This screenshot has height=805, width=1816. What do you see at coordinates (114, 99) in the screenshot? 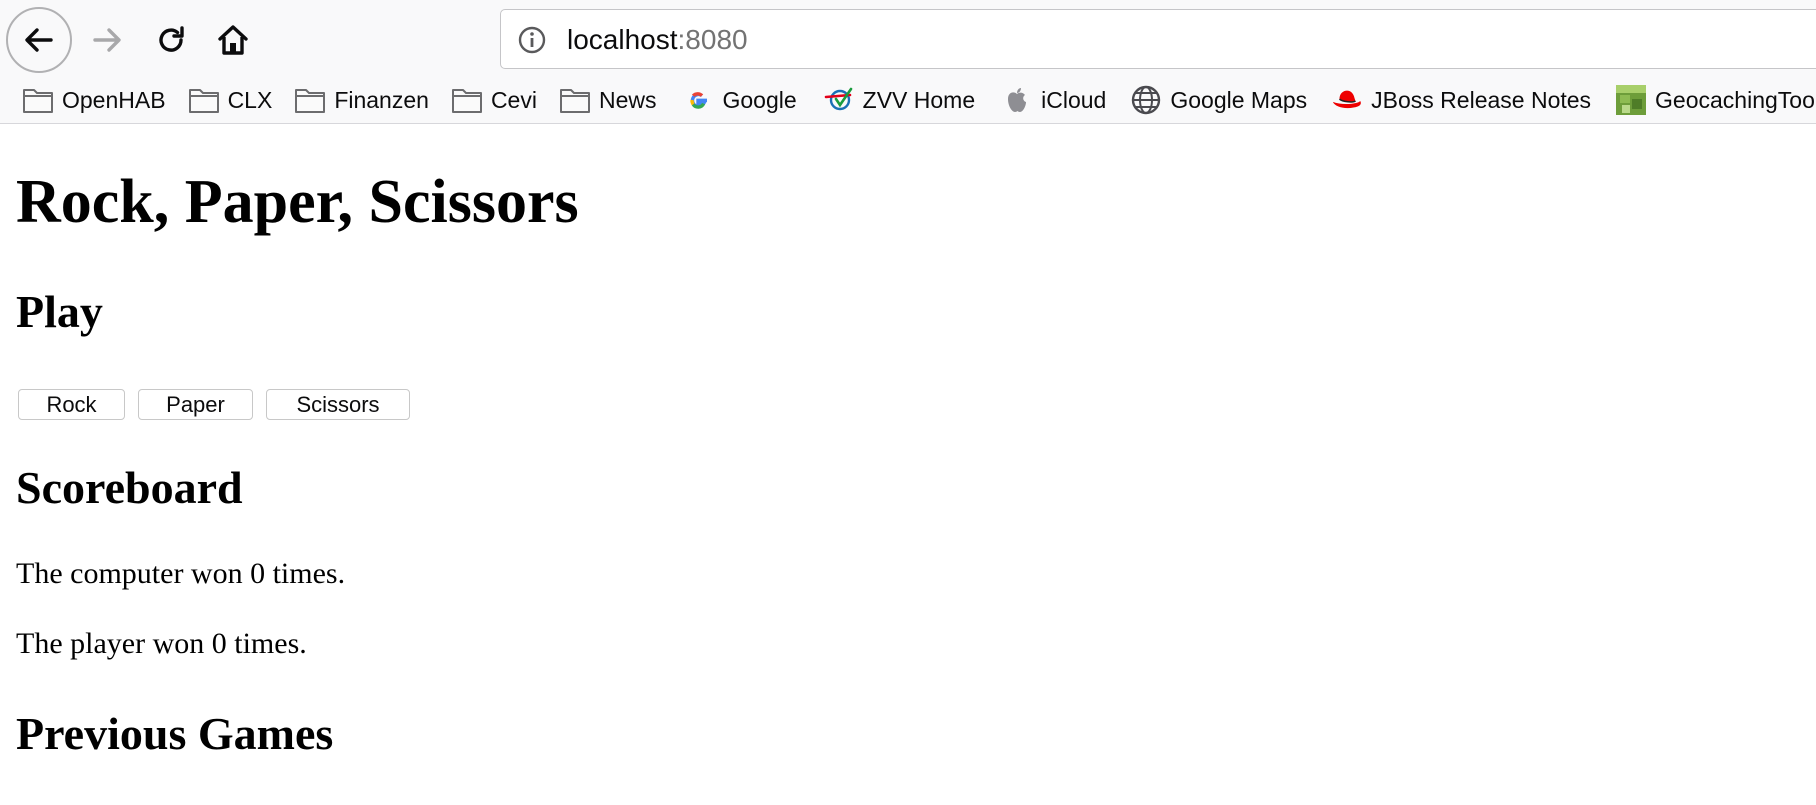
I see `bookmark-label: OpenHAB` at bounding box center [114, 99].